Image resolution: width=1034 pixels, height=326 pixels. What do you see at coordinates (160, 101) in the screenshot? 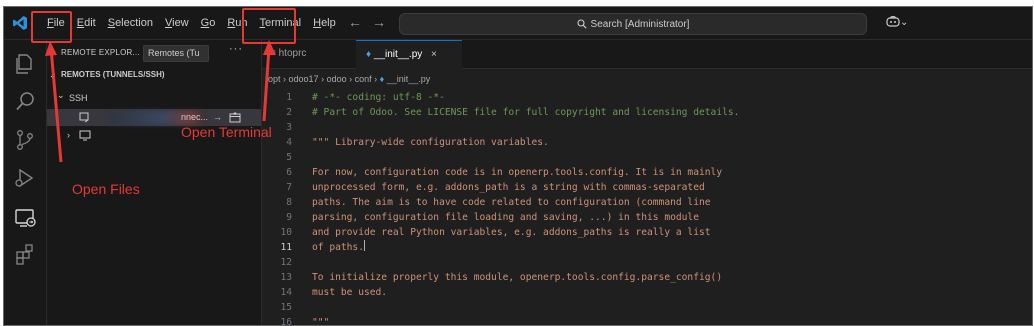
I see `annotation-arrows` at bounding box center [160, 101].